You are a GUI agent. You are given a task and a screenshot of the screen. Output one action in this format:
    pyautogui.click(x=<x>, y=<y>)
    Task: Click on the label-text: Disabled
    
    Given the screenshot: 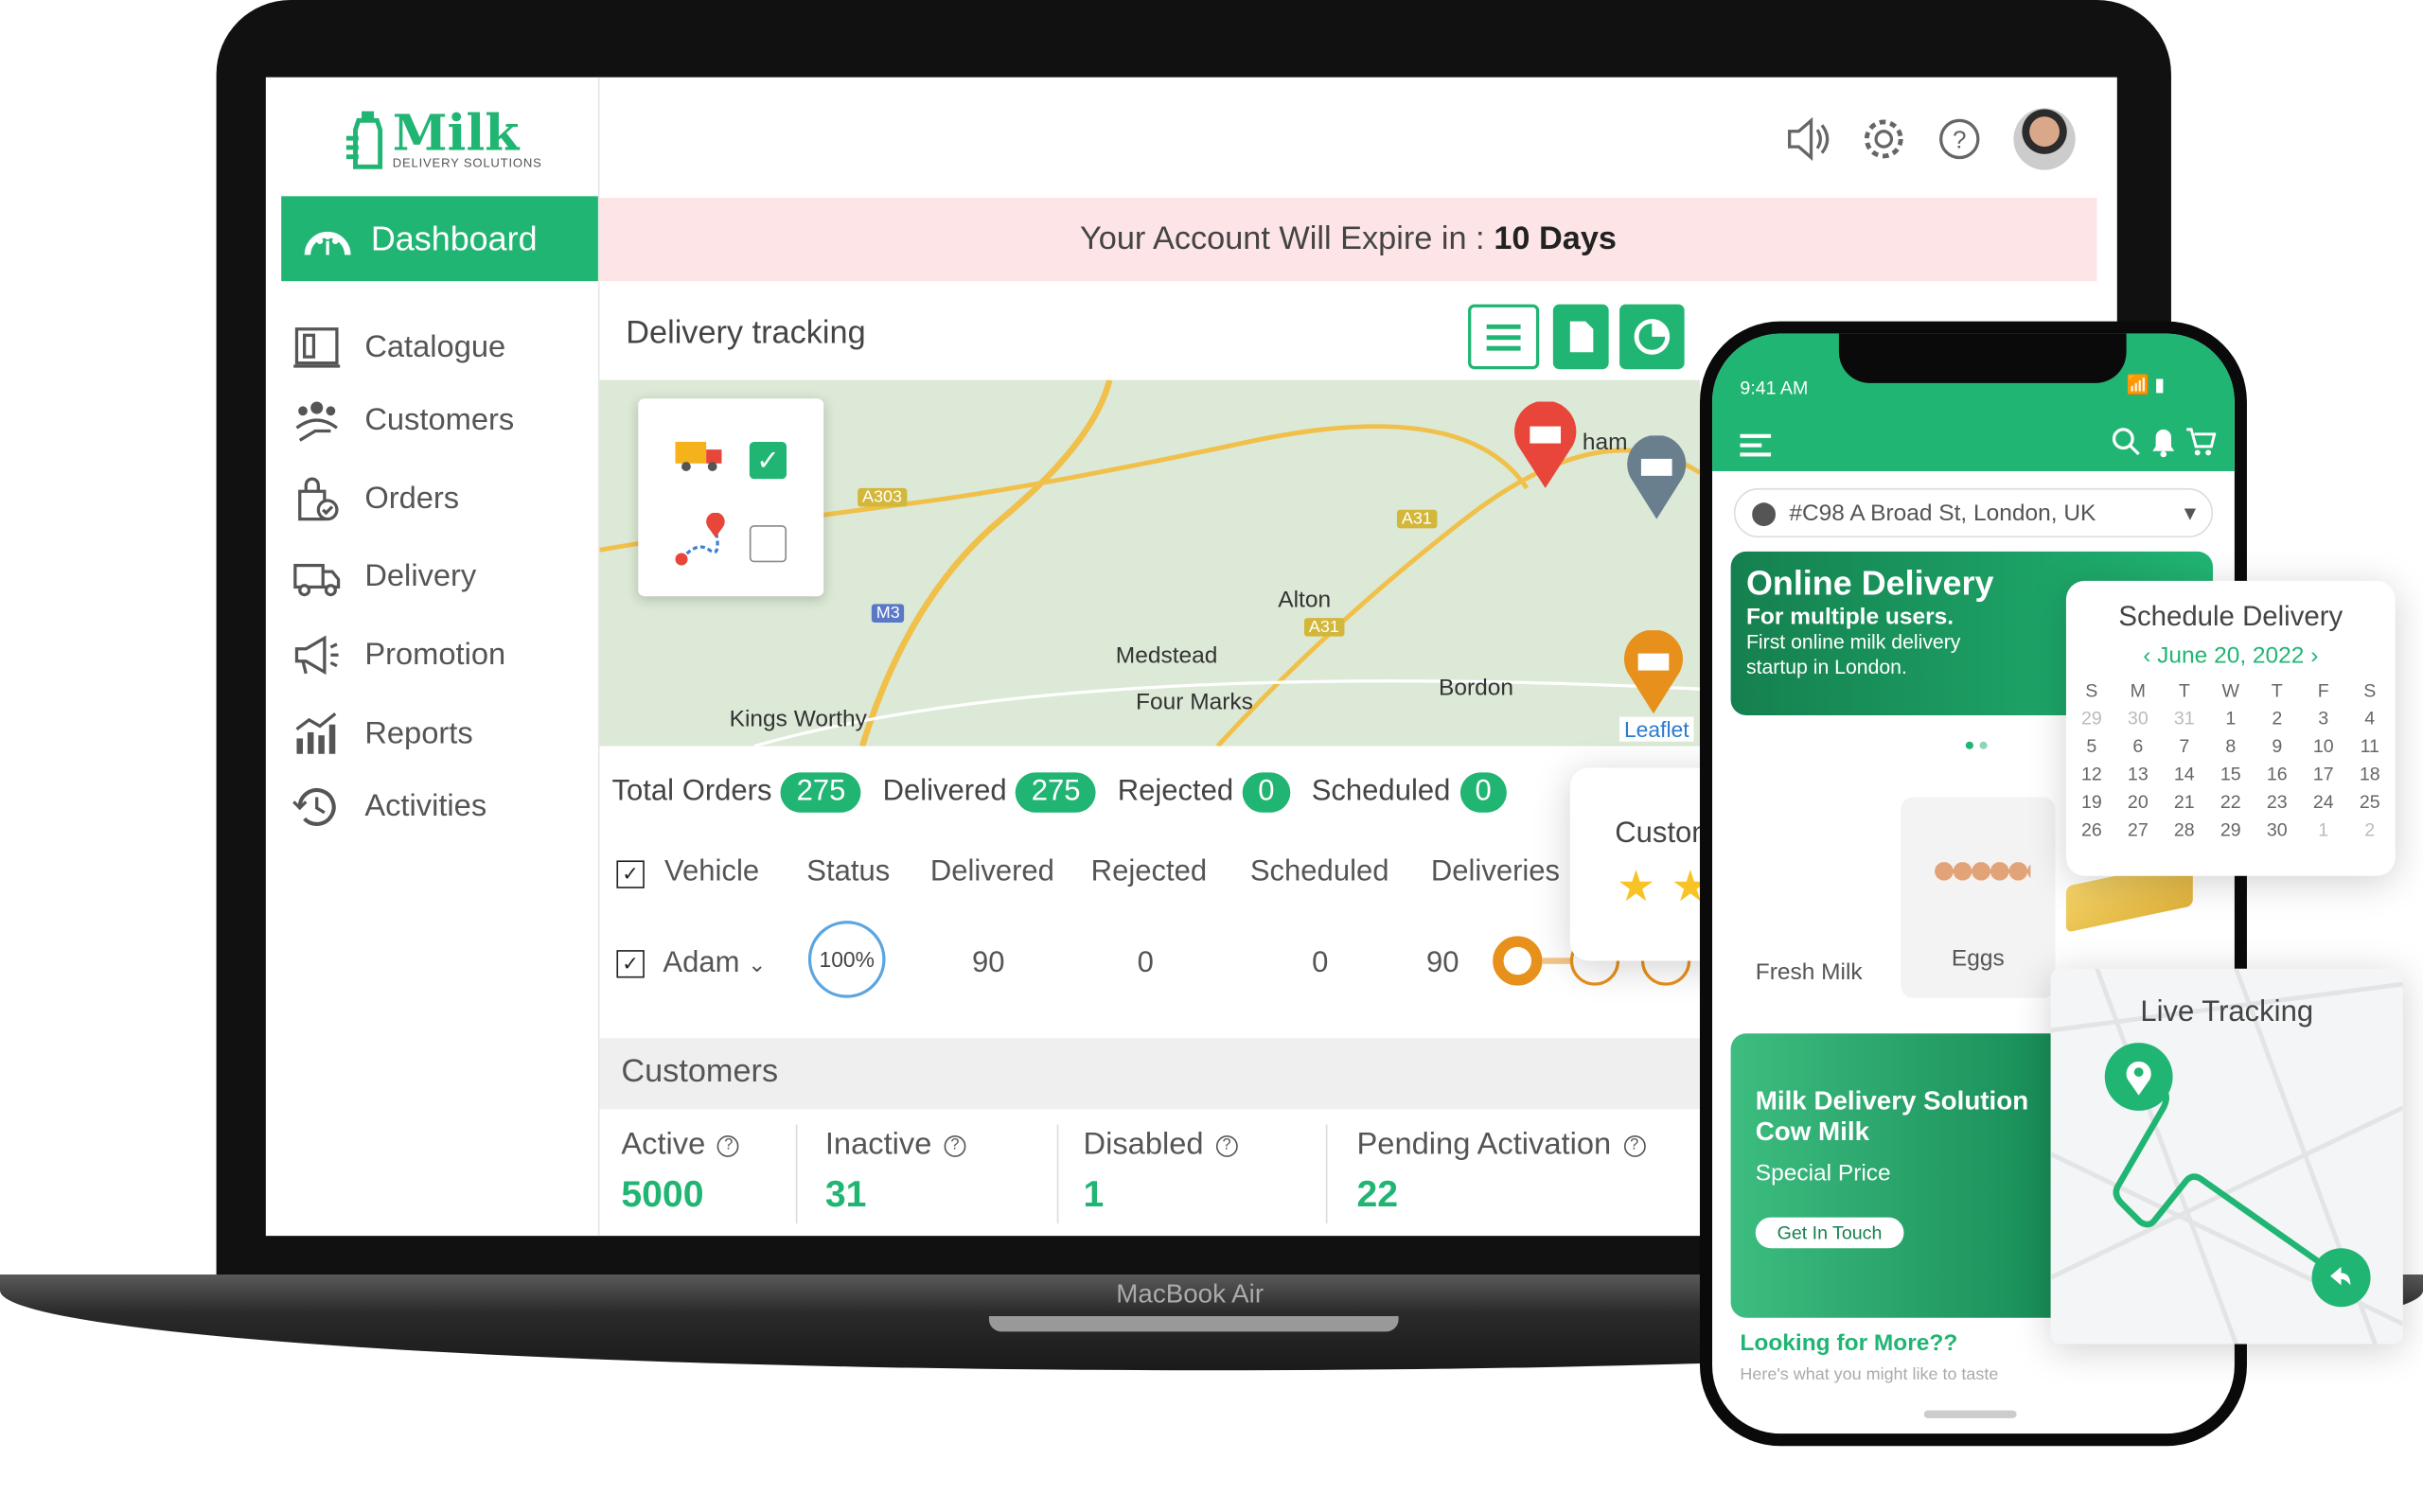 What is the action you would take?
    pyautogui.click(x=1143, y=1144)
    